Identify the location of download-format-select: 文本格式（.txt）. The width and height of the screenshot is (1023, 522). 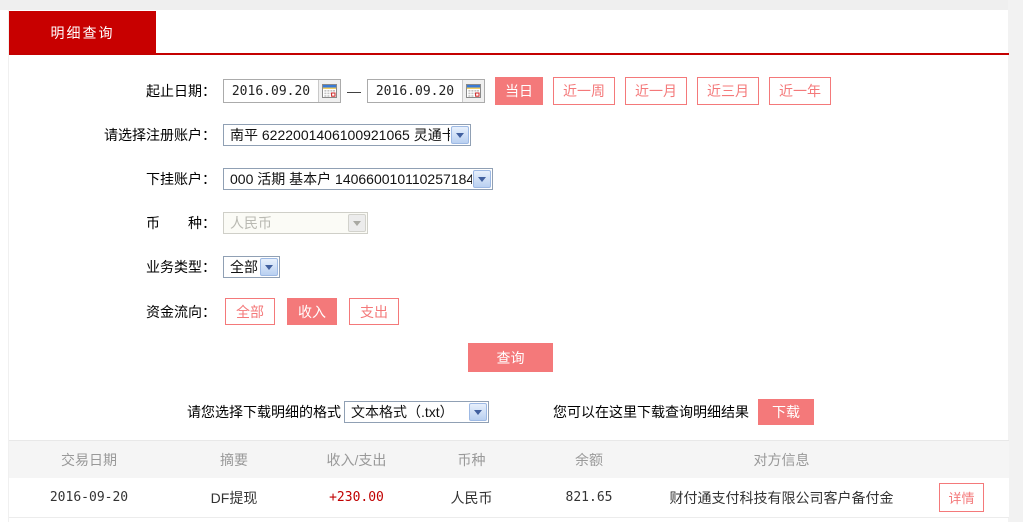
(416, 412).